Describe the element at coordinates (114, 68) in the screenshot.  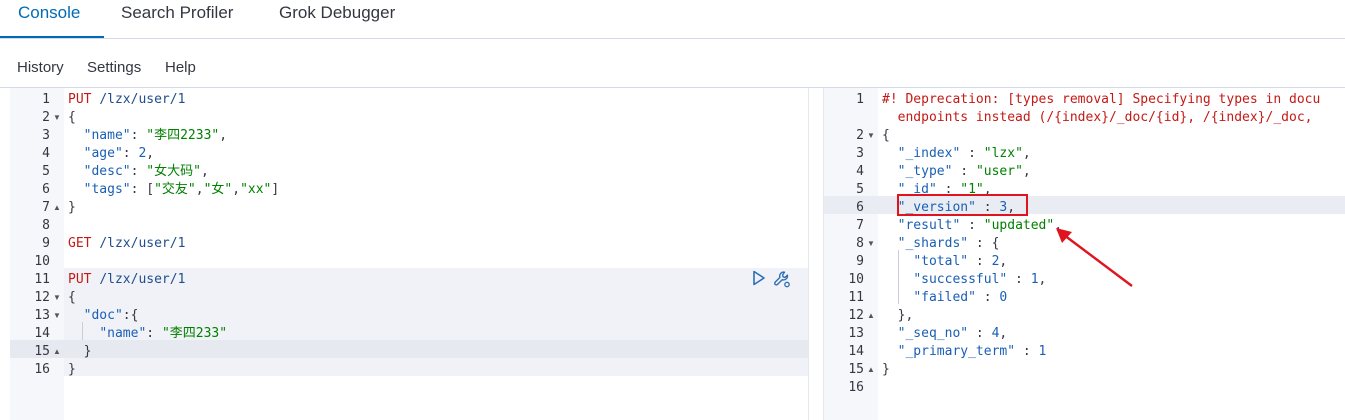
I see `menu-settings: Settings` at that location.